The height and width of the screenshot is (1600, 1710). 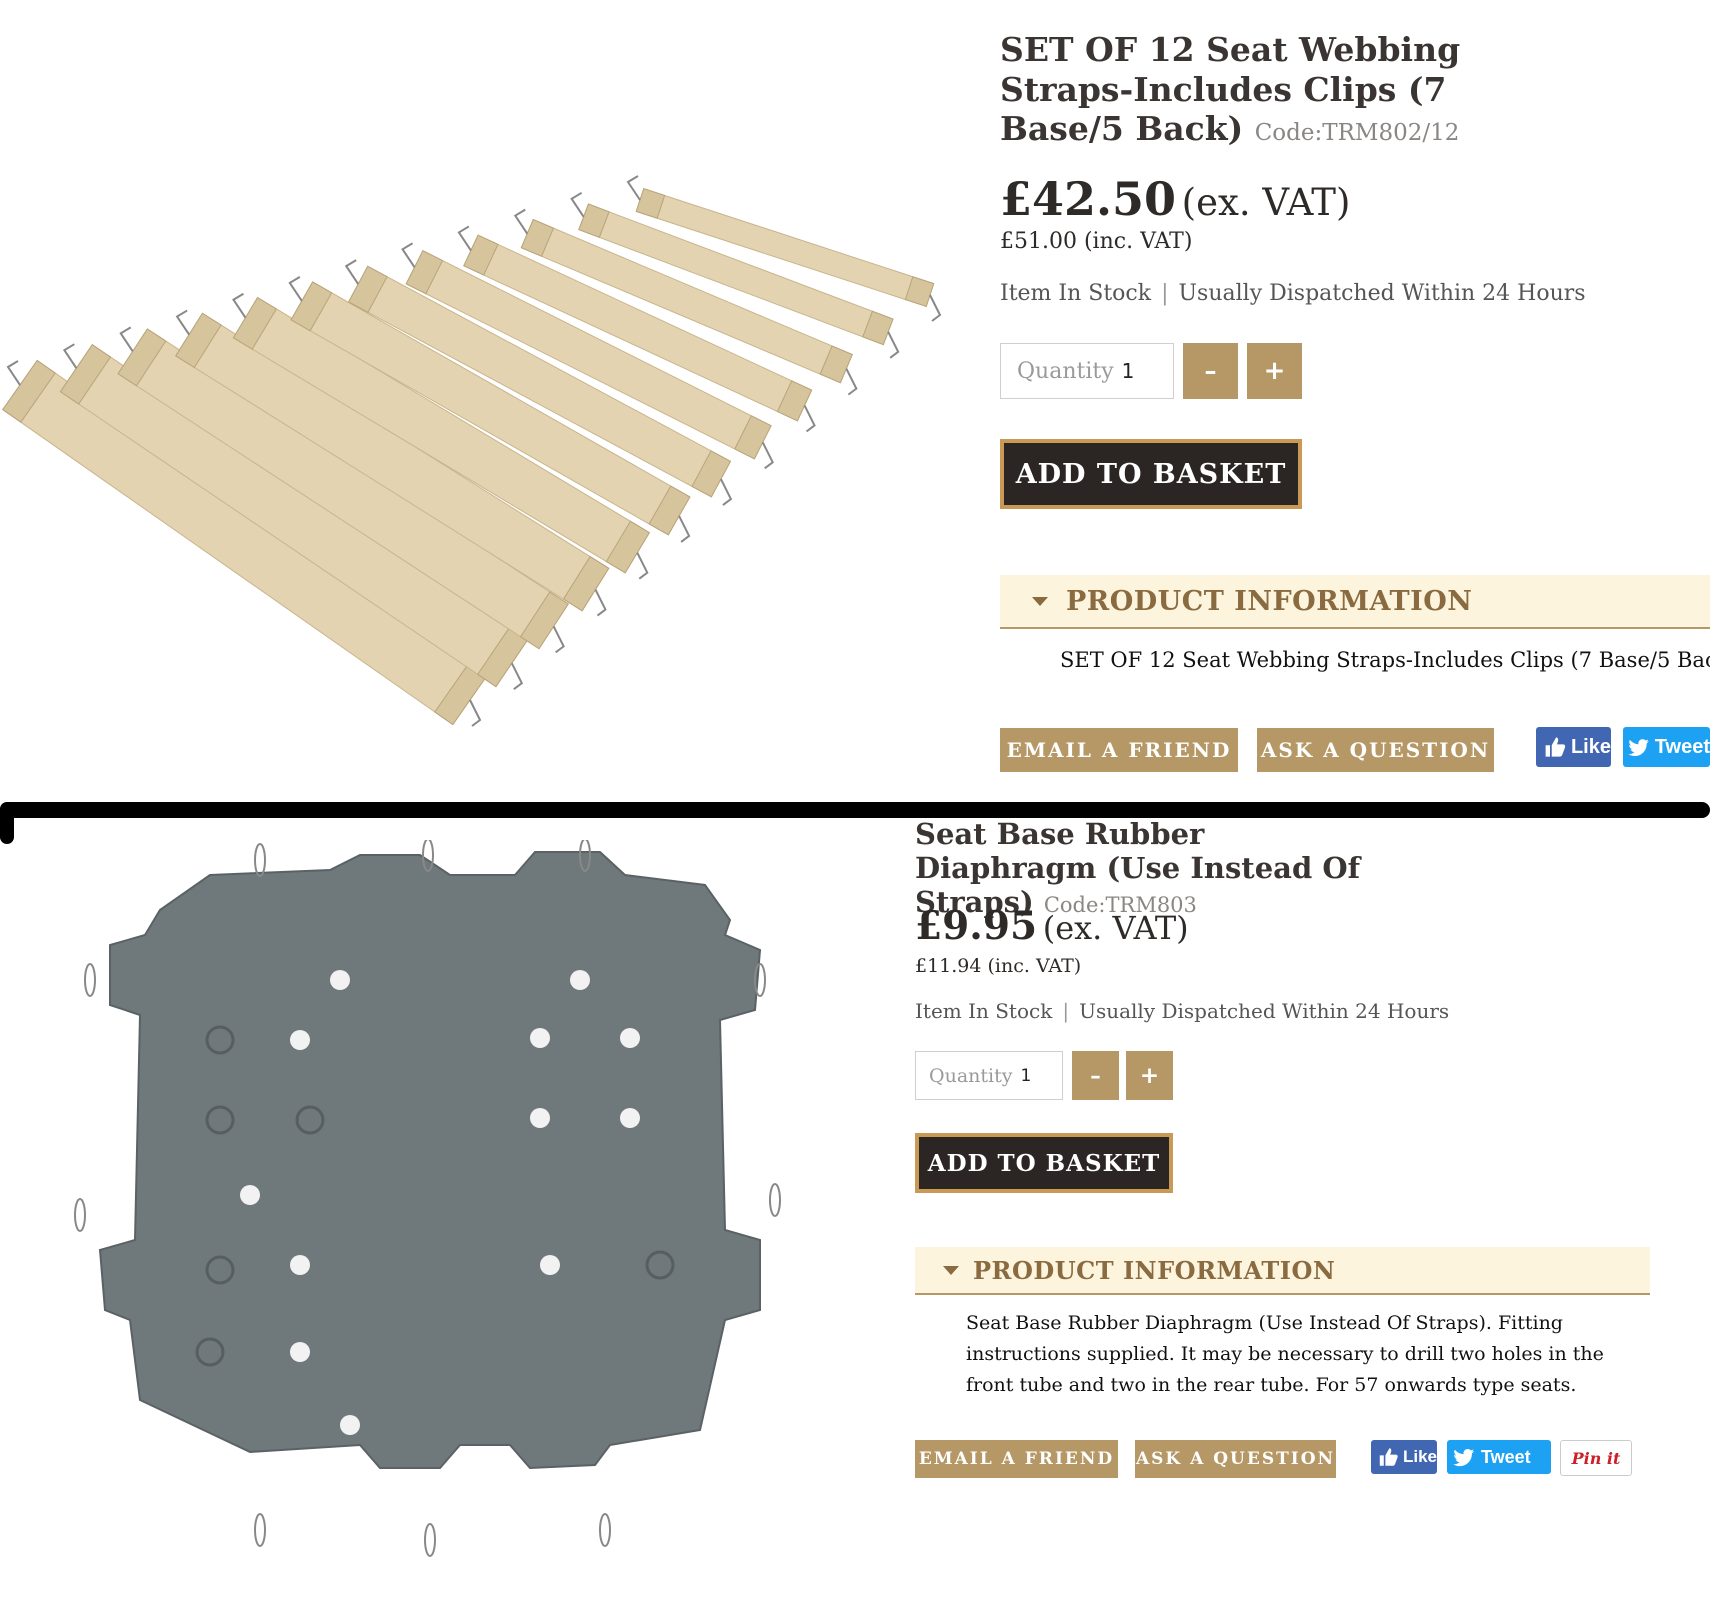 What do you see at coordinates (855, 810) in the screenshot?
I see `section-divider` at bounding box center [855, 810].